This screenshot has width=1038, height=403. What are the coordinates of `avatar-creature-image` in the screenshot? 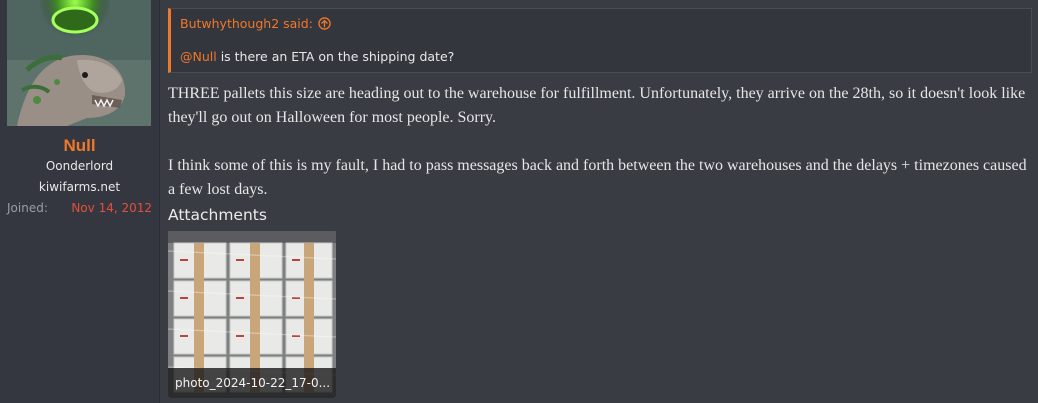 It's located at (79, 63).